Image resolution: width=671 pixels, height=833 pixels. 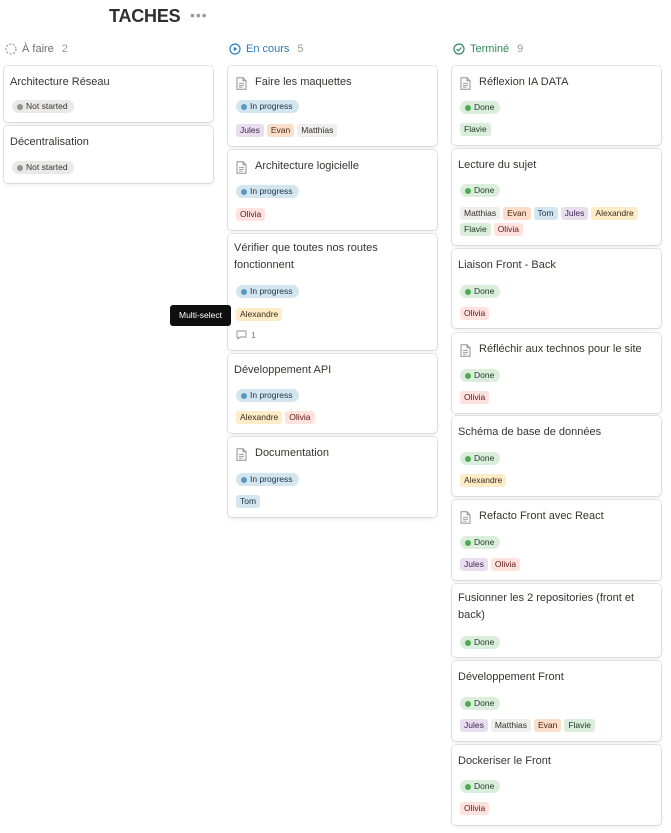 I want to click on assignee-tags: Jules Evan Matthias, so click(x=334, y=130).